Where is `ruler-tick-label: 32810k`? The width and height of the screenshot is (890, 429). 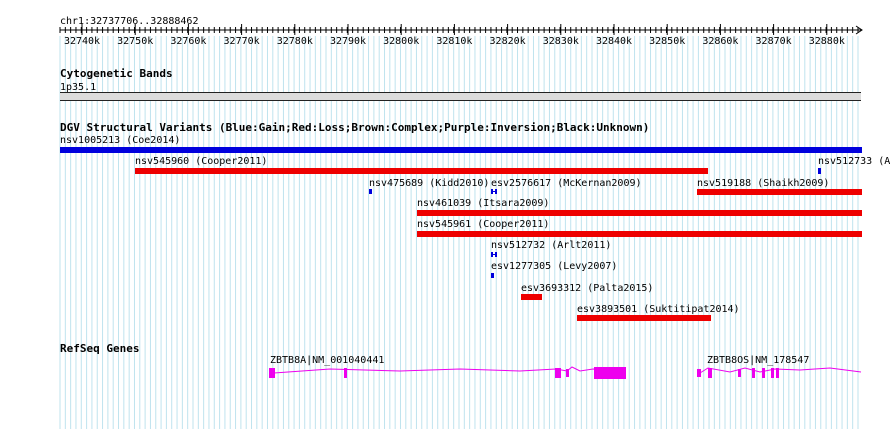
ruler-tick-label: 32810k is located at coordinates (454, 41).